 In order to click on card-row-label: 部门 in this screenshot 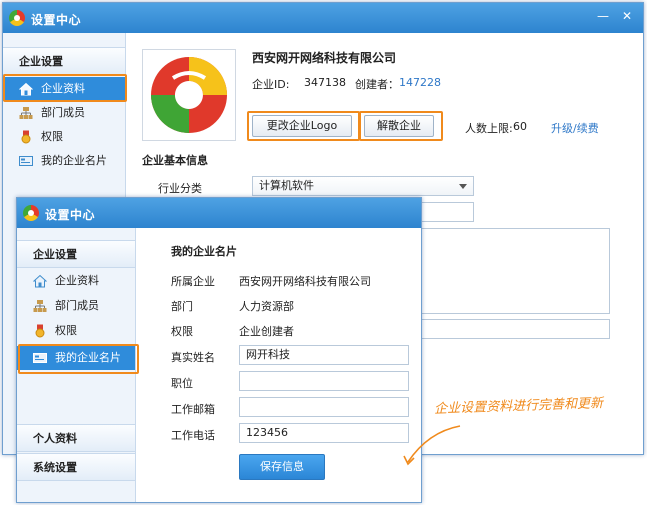, I will do `click(182, 306)`.